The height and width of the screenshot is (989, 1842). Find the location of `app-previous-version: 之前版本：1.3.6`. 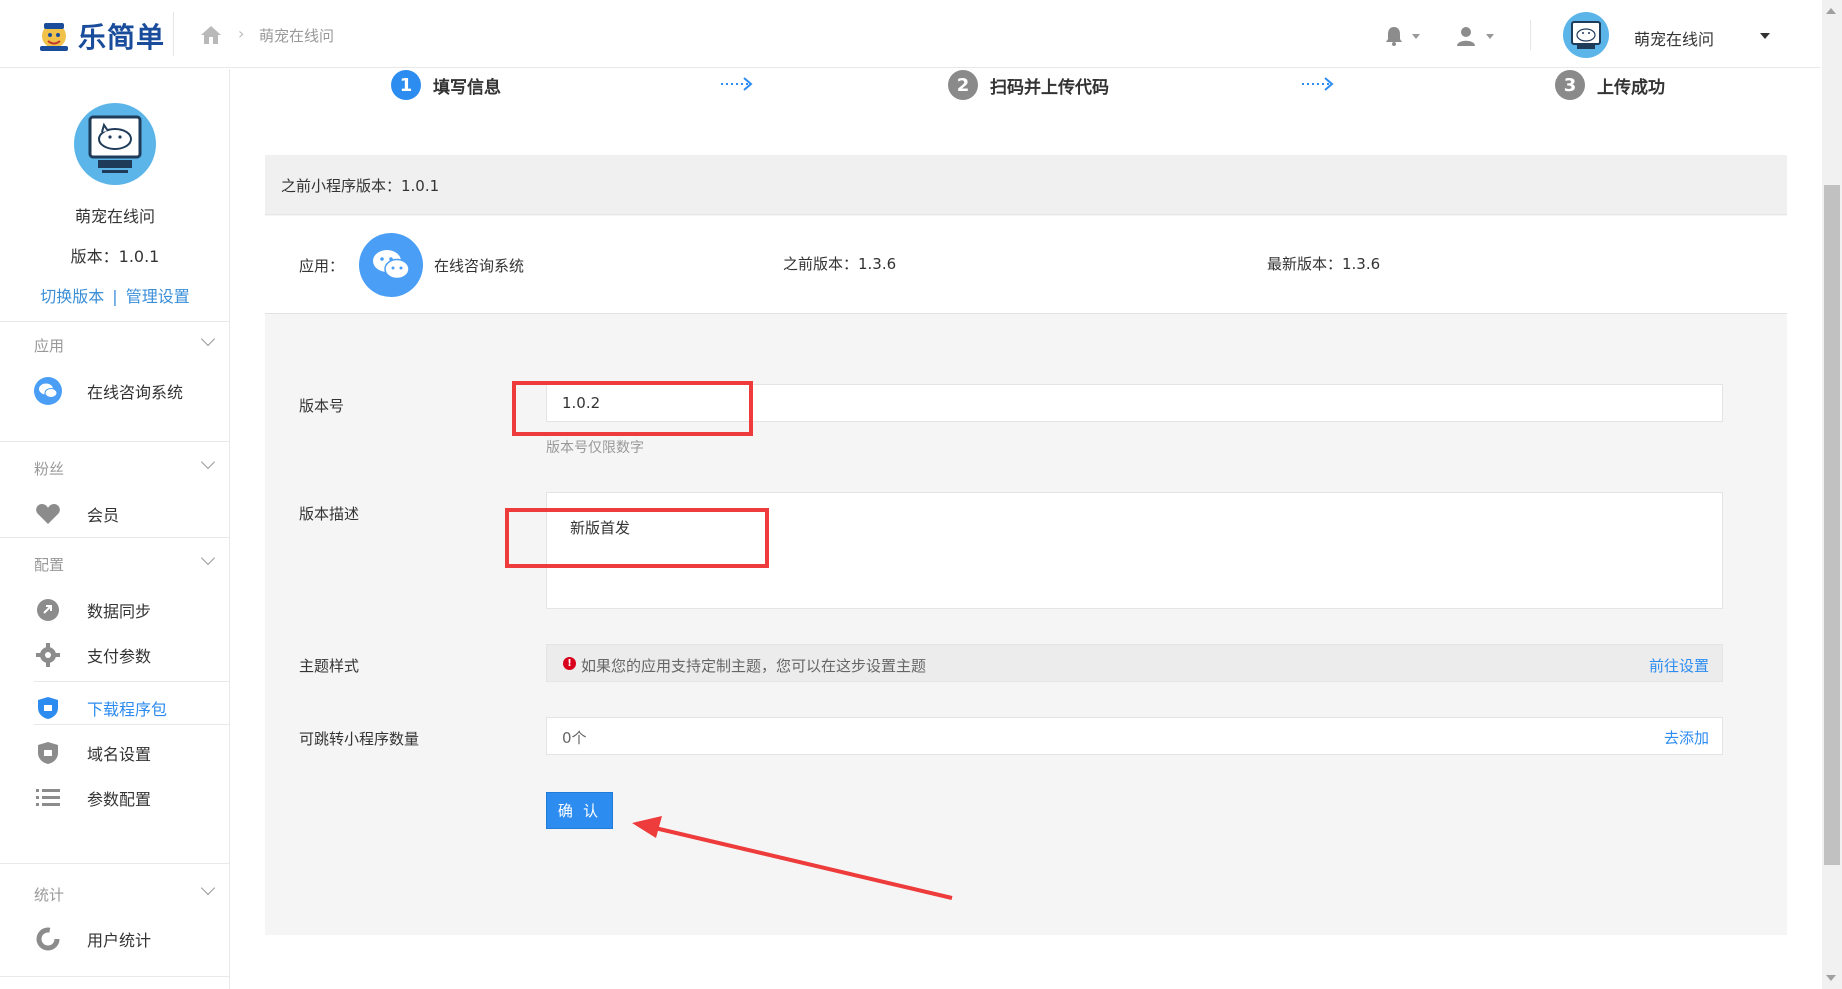

app-previous-version: 之前版本：1.3.6 is located at coordinates (840, 264).